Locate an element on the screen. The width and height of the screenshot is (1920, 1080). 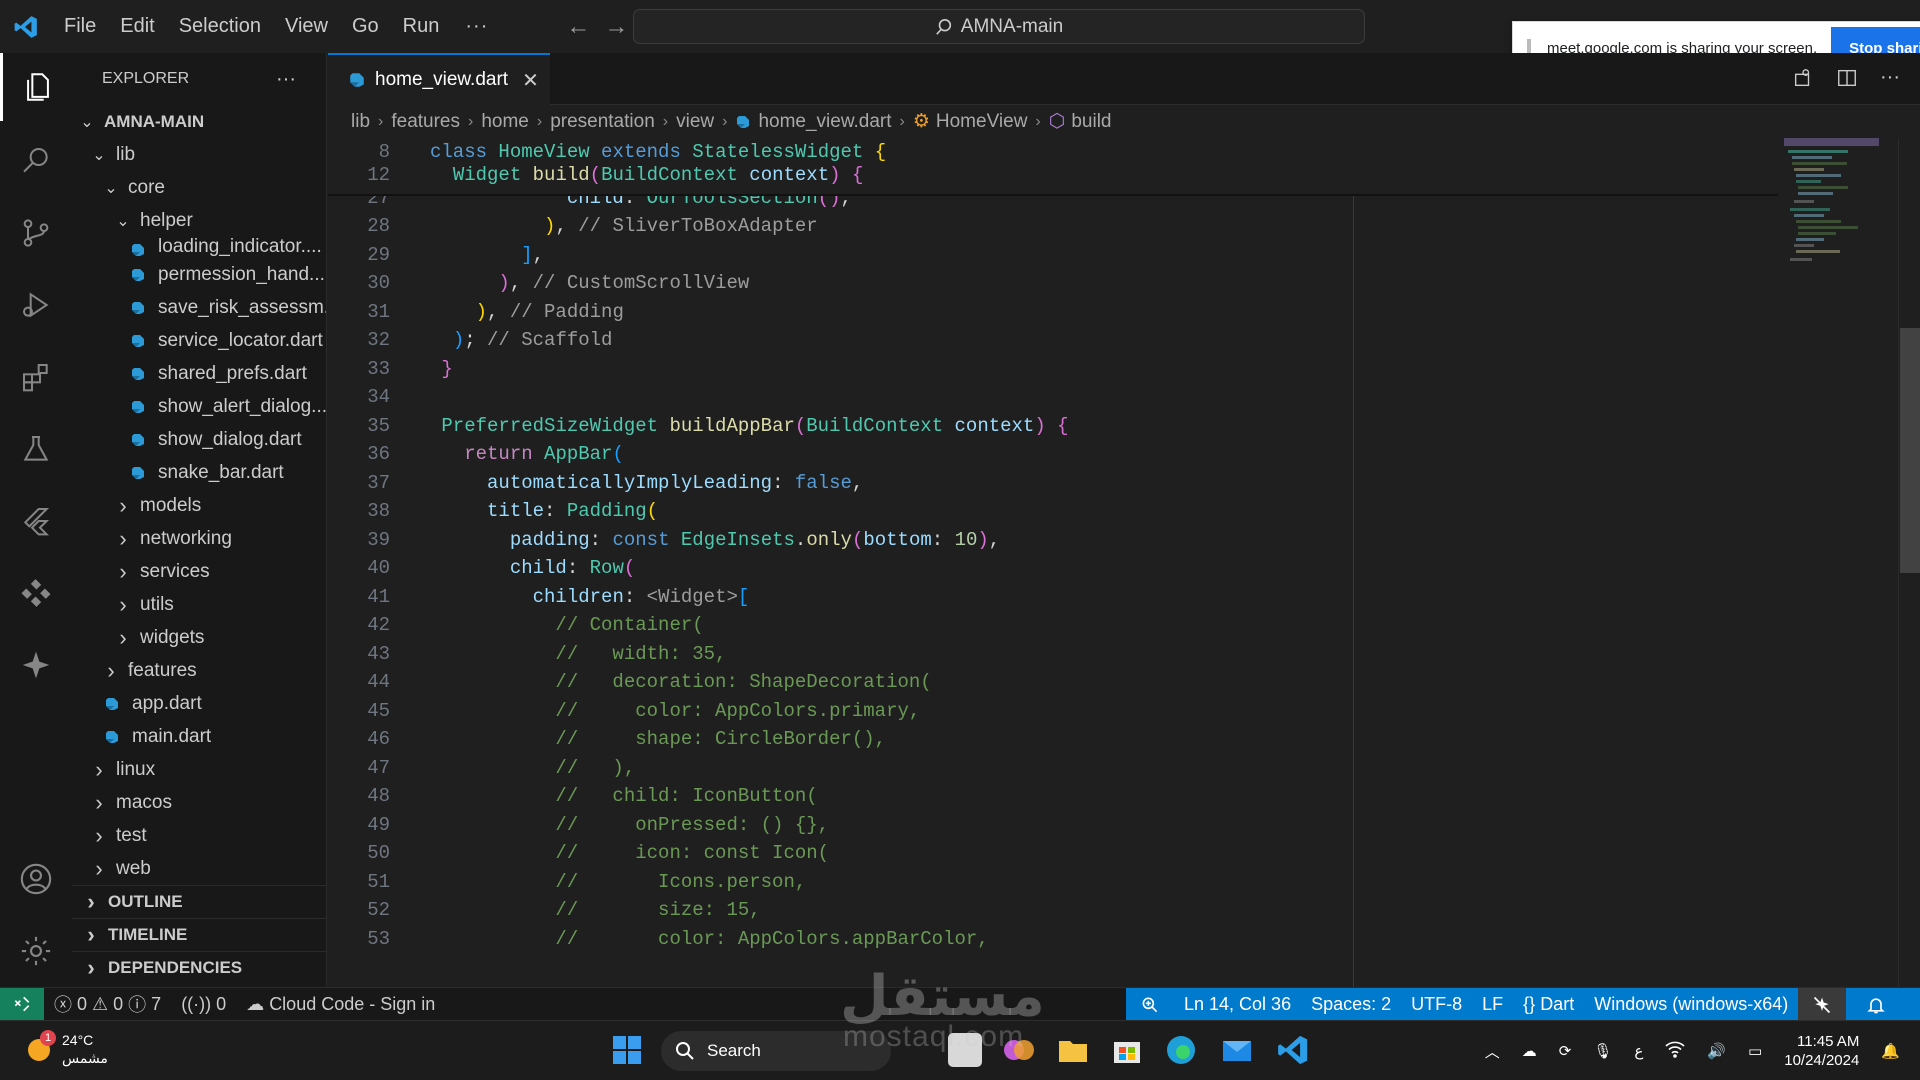
file-helper-6: show_dialog.dart is located at coordinates (199, 439).